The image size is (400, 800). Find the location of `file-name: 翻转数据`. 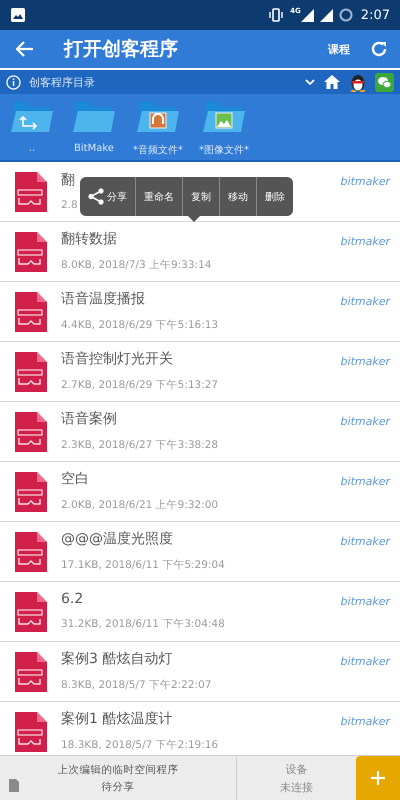

file-name: 翻转数据 is located at coordinates (89, 239).